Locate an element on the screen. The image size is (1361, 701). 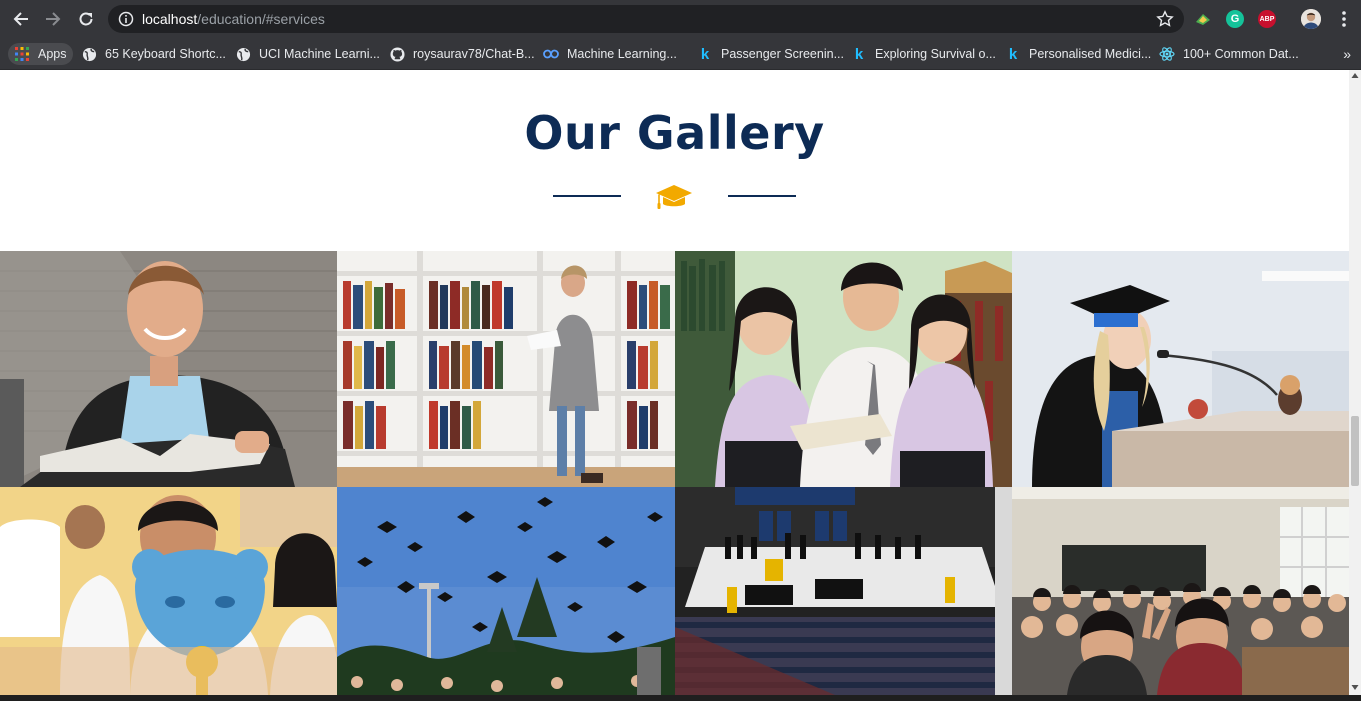
grammarly-icon: G is located at coordinates (1235, 19).